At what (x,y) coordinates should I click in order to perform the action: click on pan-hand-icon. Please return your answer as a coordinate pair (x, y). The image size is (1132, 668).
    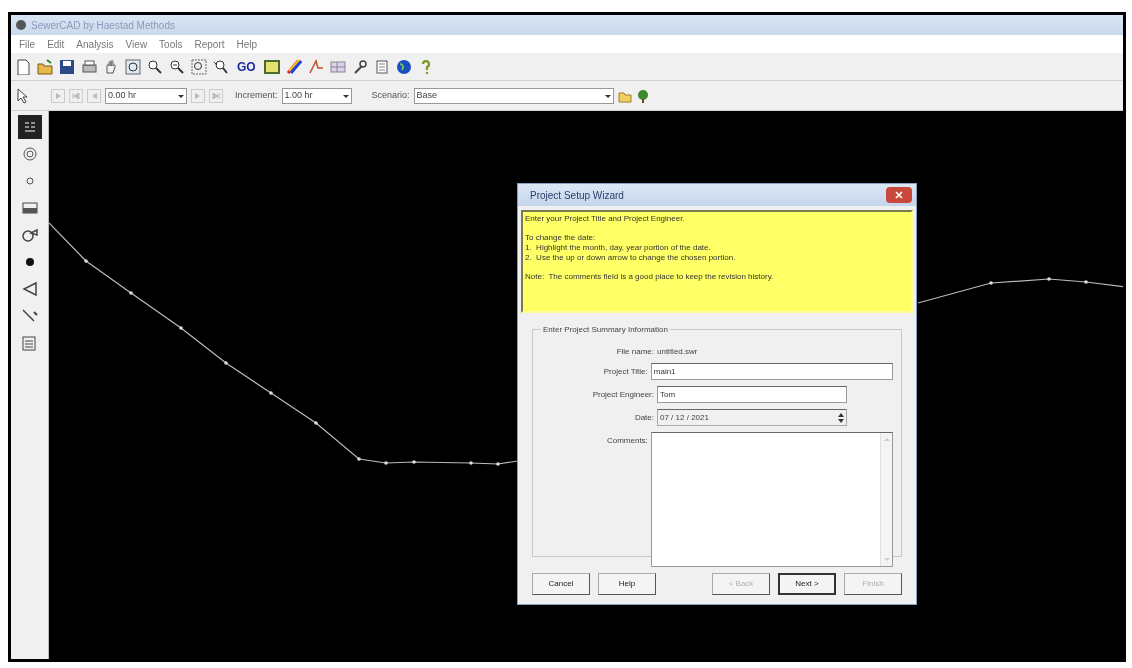
    Looking at the image, I should click on (111, 66).